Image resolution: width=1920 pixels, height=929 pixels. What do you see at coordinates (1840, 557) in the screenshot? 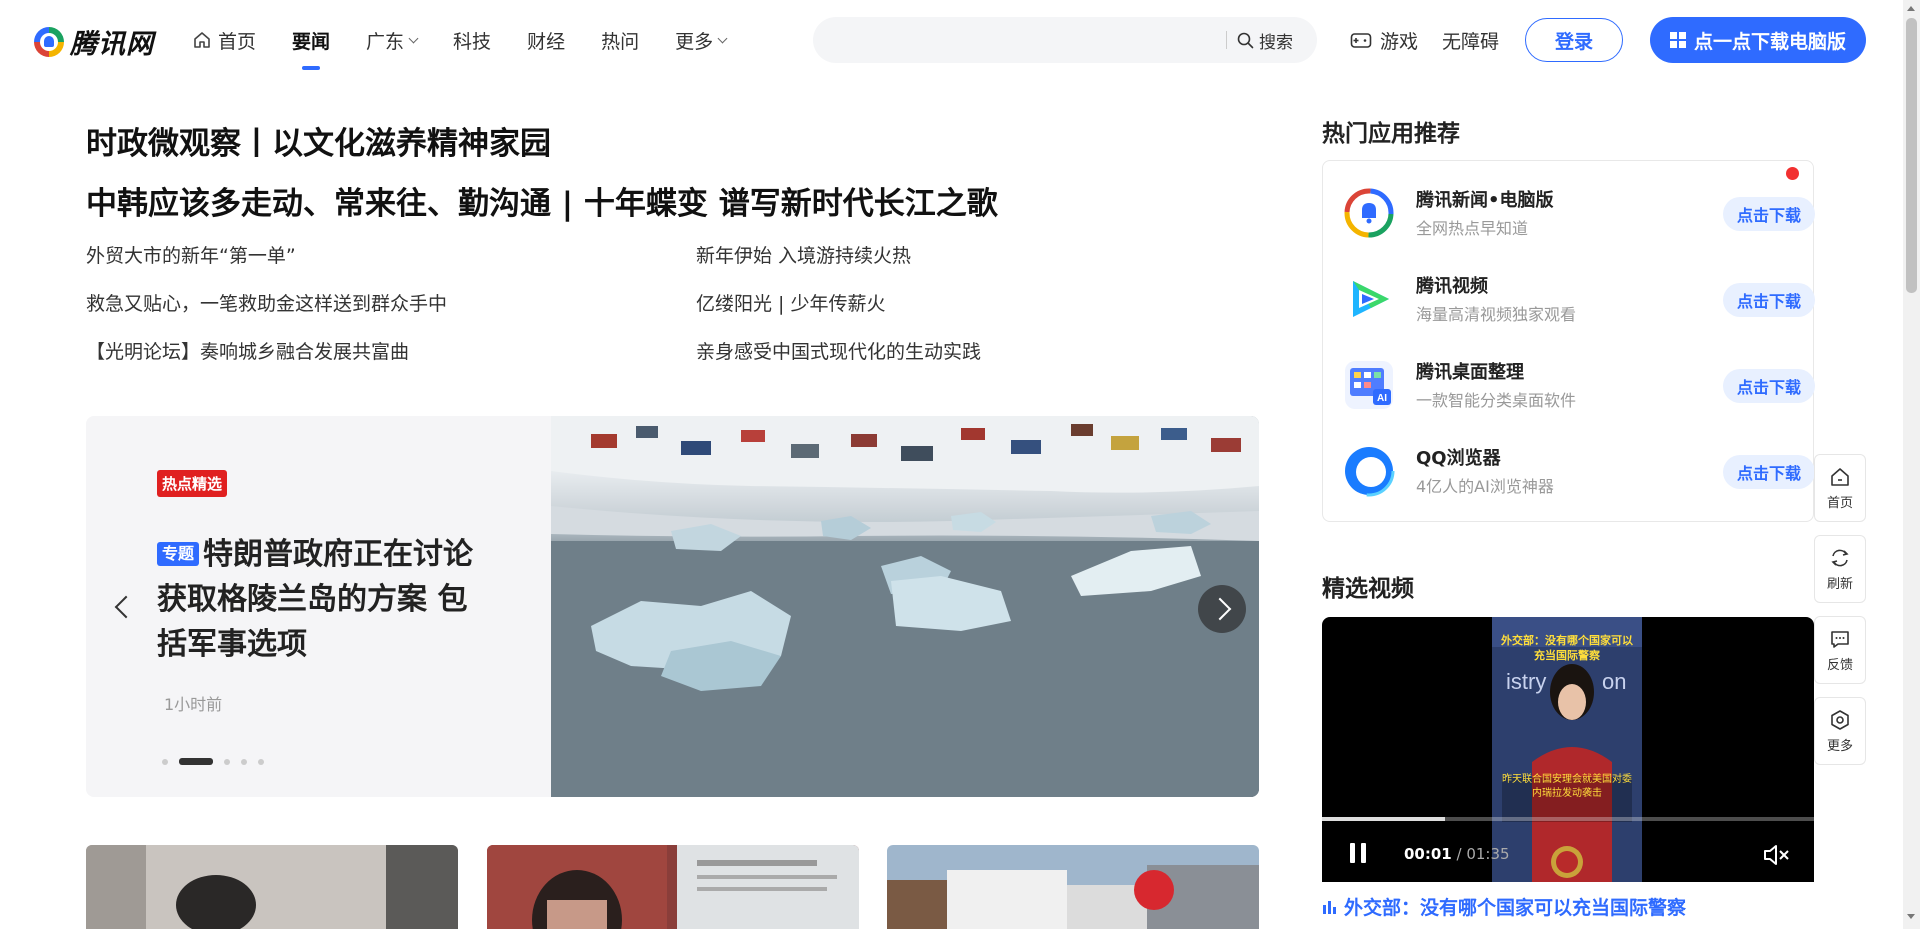
I see `refresh-icon` at bounding box center [1840, 557].